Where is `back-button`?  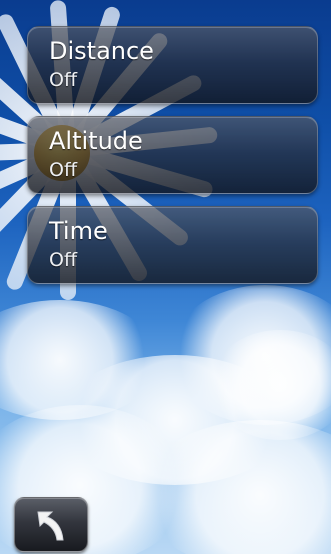
back-button is located at coordinates (51, 524).